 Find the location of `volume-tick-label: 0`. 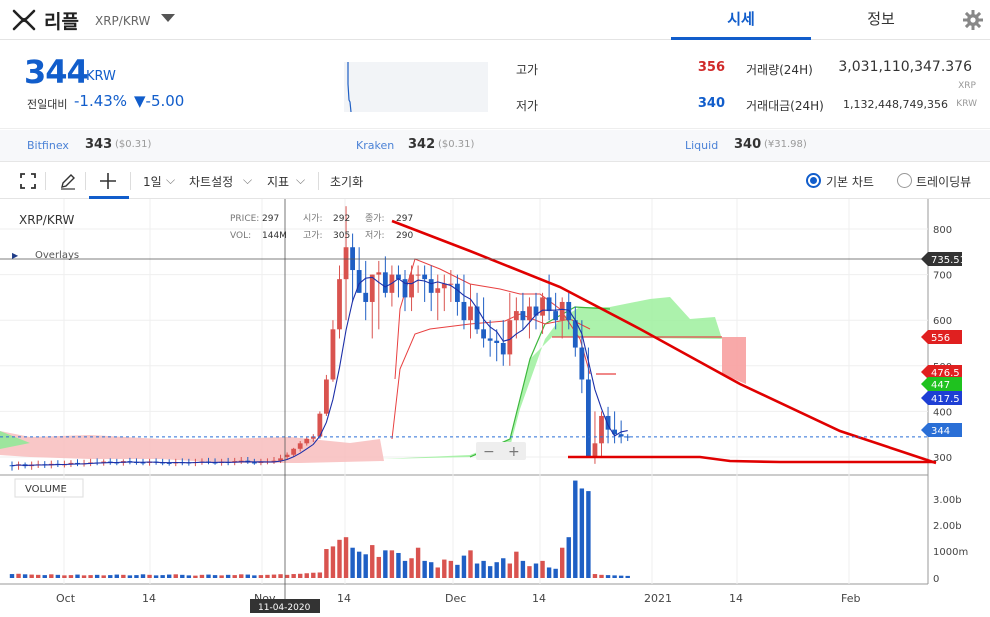

volume-tick-label: 0 is located at coordinates (936, 579).